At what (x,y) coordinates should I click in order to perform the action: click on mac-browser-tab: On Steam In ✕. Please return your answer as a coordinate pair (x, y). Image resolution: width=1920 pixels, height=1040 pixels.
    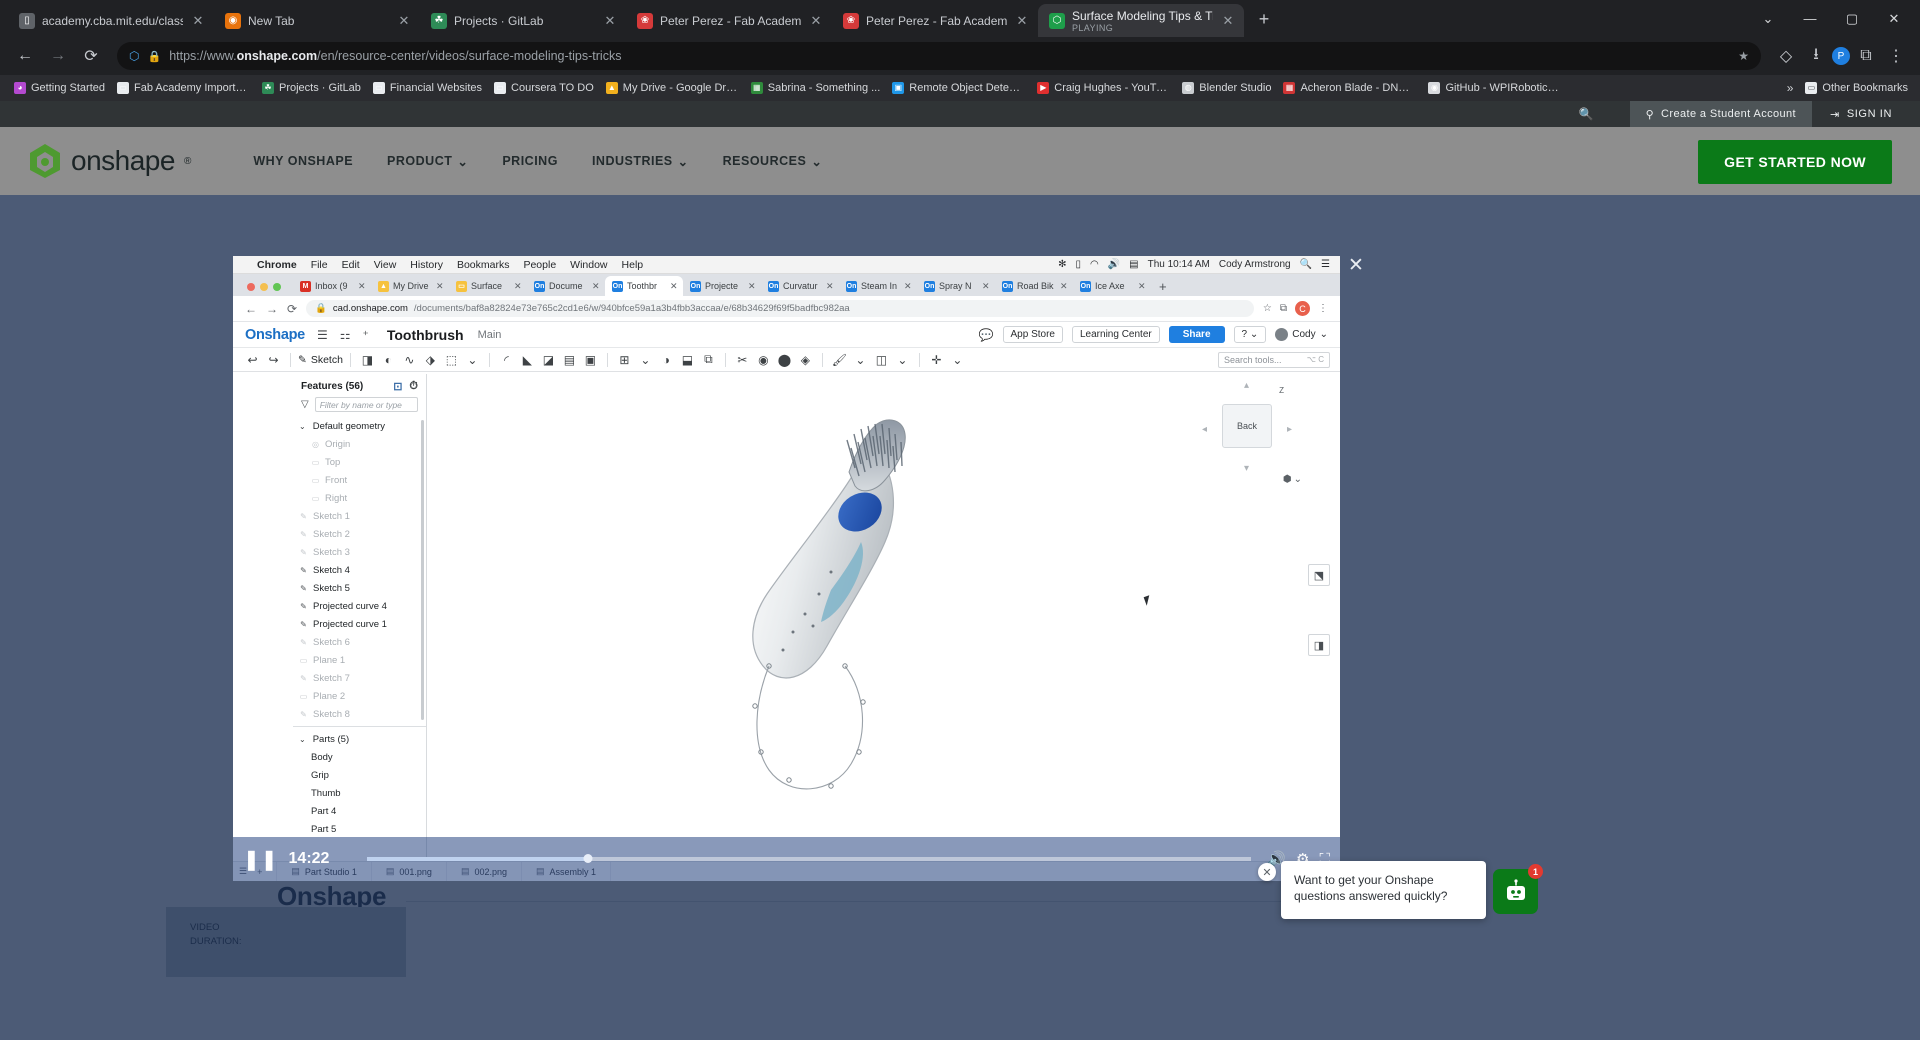
    Looking at the image, I should click on (878, 286).